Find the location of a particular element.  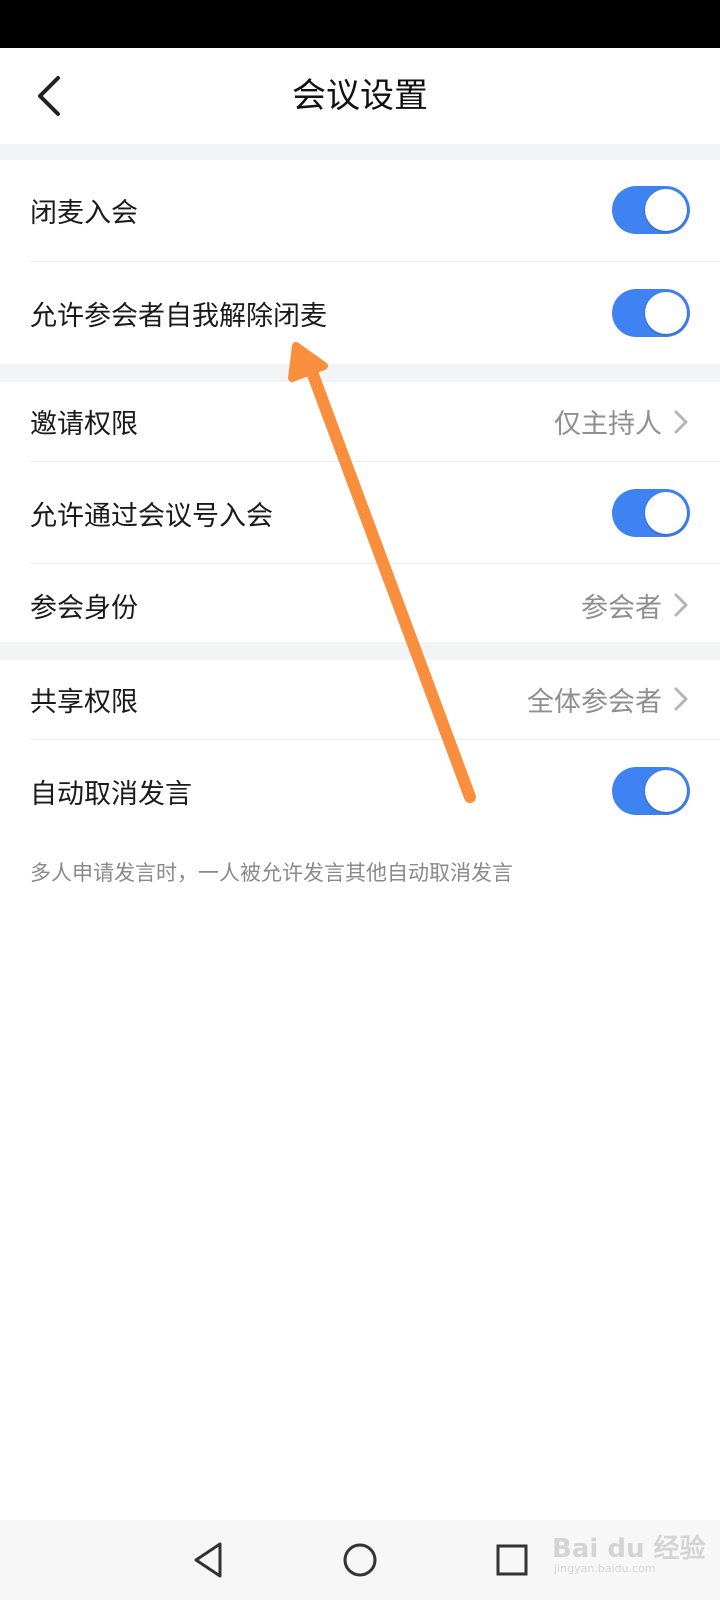

allow-join-by-id-toggle is located at coordinates (651, 513).